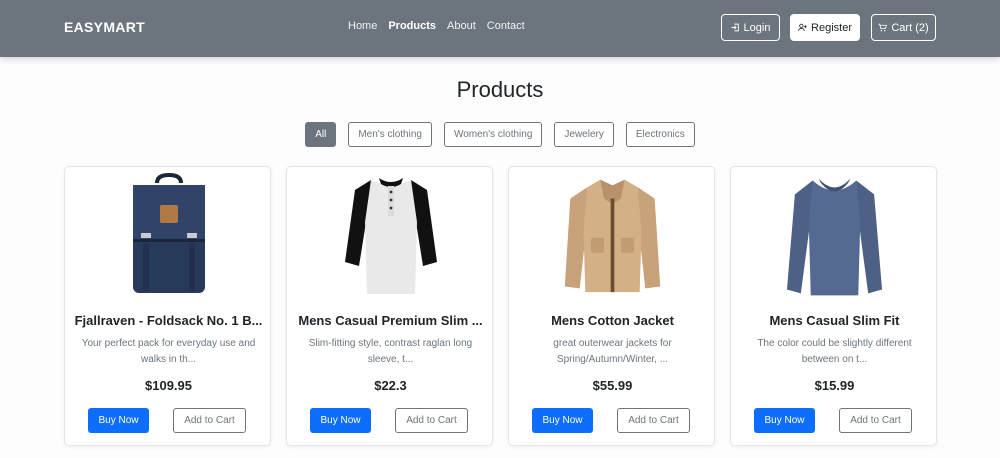 Image resolution: width=1000 pixels, height=458 pixels. What do you see at coordinates (461, 26) in the screenshot?
I see `nav-link-about: About` at bounding box center [461, 26].